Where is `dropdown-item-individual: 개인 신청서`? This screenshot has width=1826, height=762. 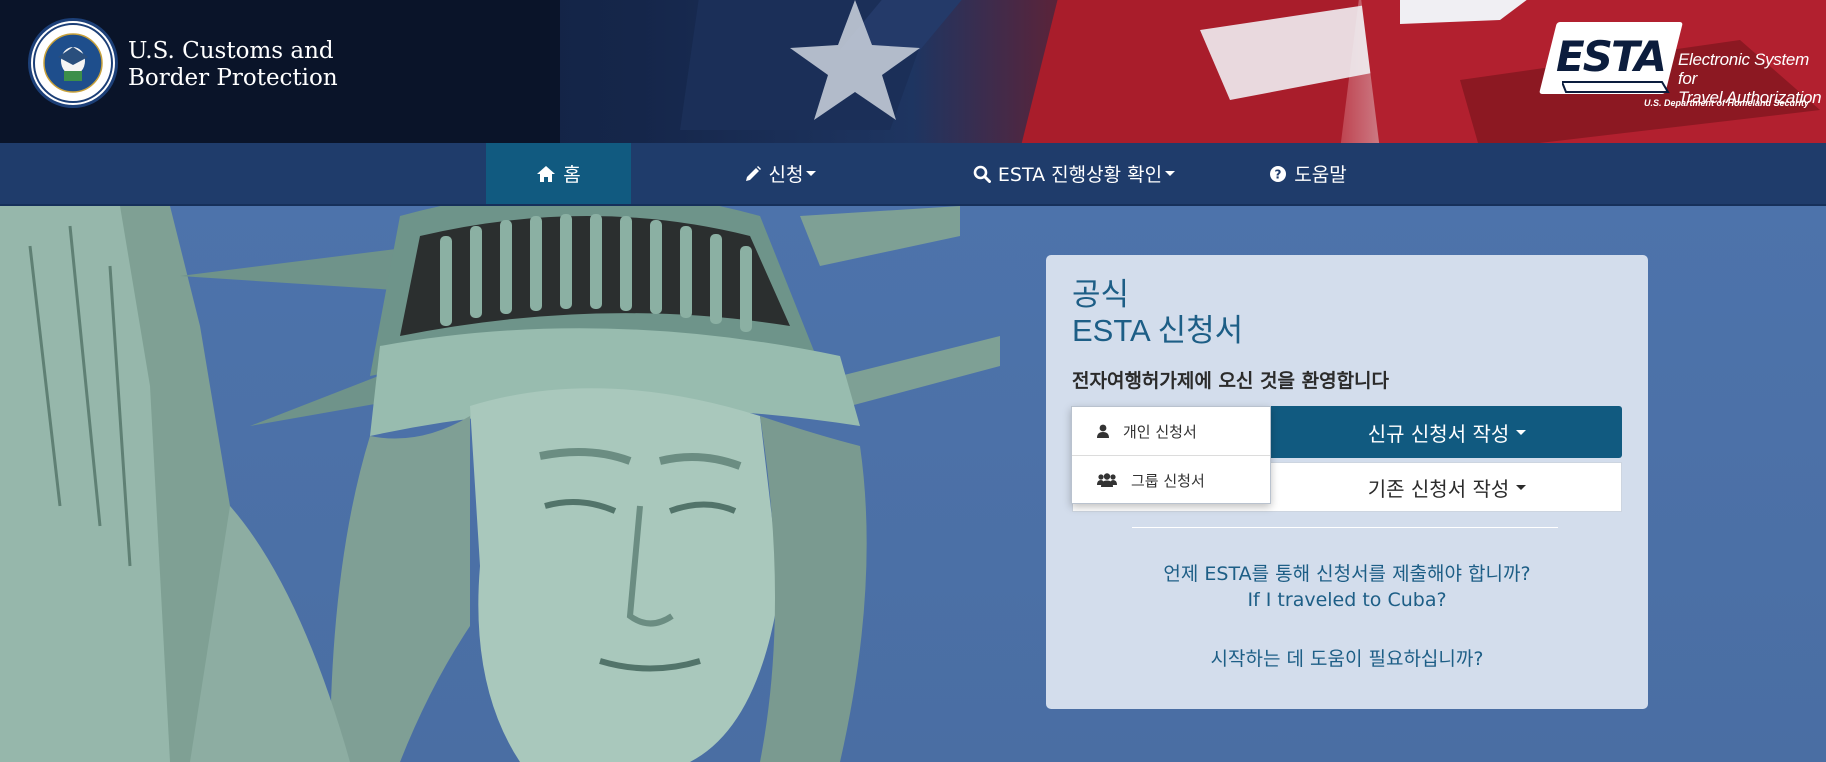
dropdown-item-individual: 개인 신청서 is located at coordinates (1171, 431).